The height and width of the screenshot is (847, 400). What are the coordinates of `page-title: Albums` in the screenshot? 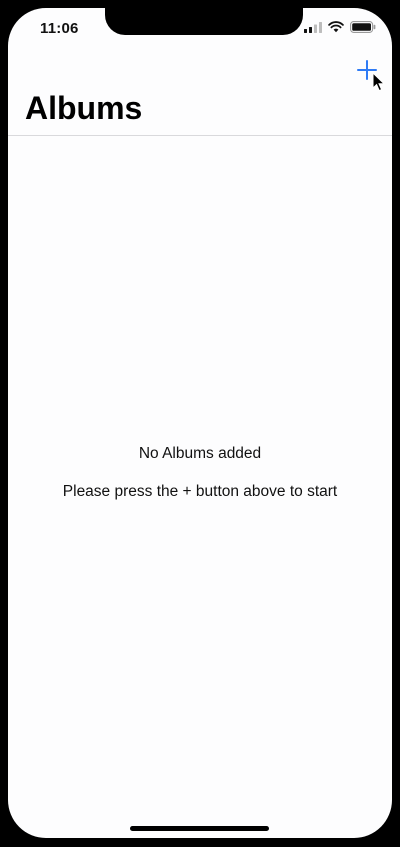 It's located at (84, 108).